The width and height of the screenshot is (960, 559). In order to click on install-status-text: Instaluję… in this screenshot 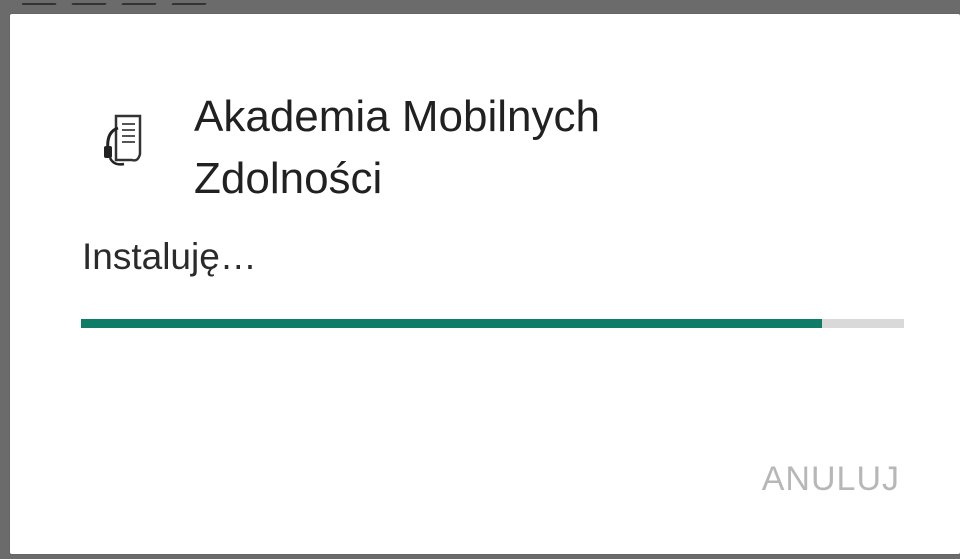, I will do `click(169, 256)`.